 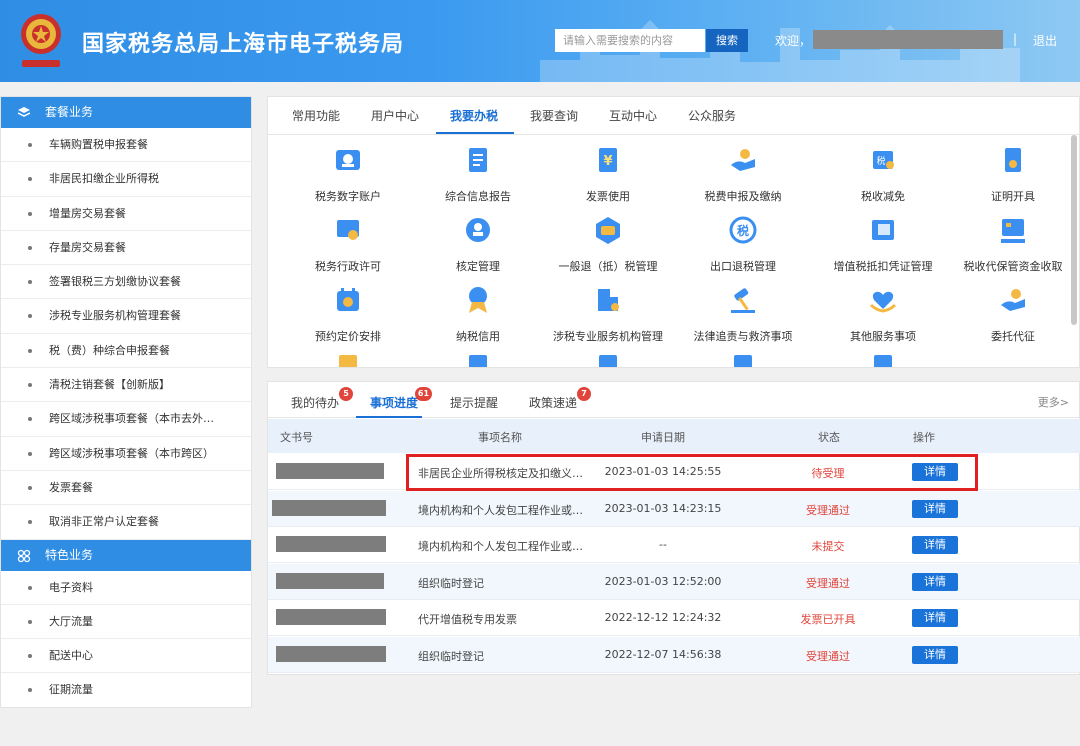 What do you see at coordinates (296, 437) in the screenshot?
I see `column-header: 文书号` at bounding box center [296, 437].